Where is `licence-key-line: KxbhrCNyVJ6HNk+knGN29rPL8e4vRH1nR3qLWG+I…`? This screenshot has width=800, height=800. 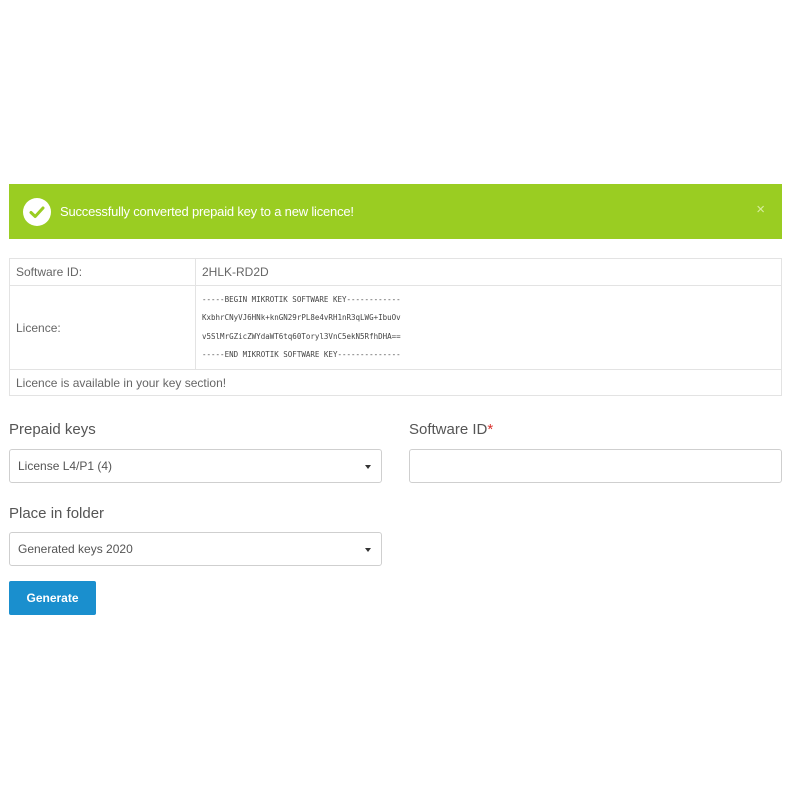 licence-key-line: KxbhrCNyVJ6HNk+knGN29rPL8e4vRH1nR3qLWG+I… is located at coordinates (301, 317).